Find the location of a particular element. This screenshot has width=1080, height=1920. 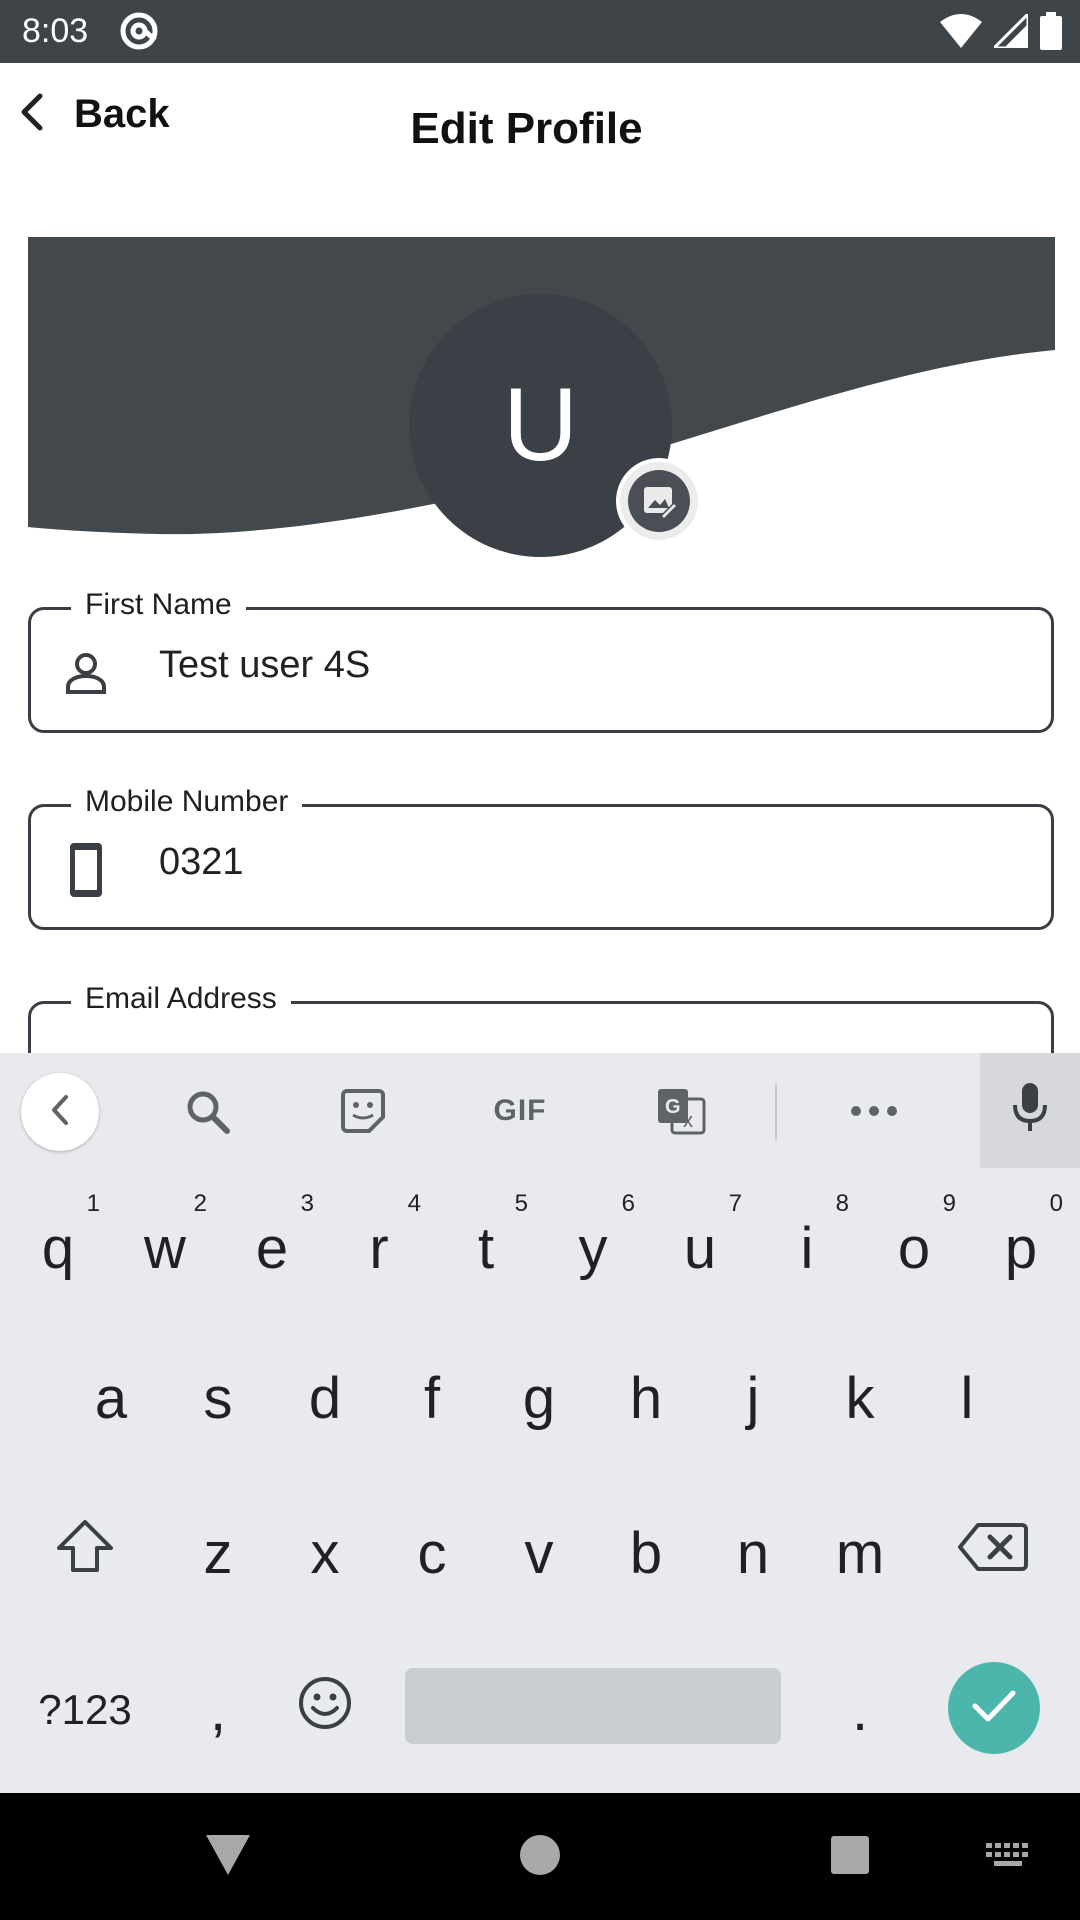

key-hint: 9 is located at coordinates (949, 1203).